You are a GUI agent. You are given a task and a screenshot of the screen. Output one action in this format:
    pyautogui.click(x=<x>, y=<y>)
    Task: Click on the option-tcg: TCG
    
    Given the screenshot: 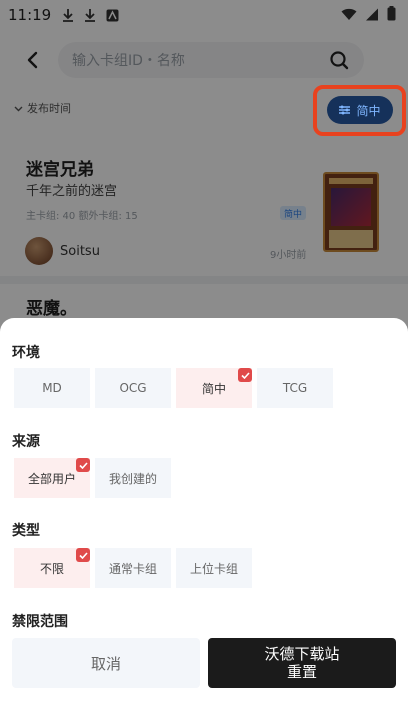 What is the action you would take?
    pyautogui.click(x=295, y=388)
    